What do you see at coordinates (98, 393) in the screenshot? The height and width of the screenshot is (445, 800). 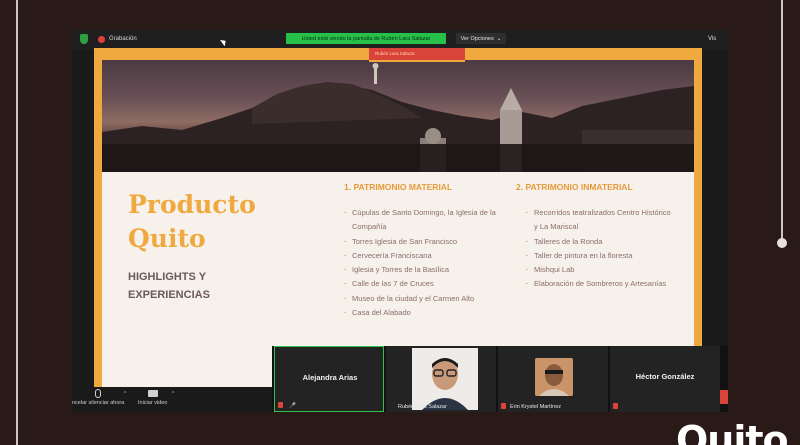 I see `microphone-icon` at bounding box center [98, 393].